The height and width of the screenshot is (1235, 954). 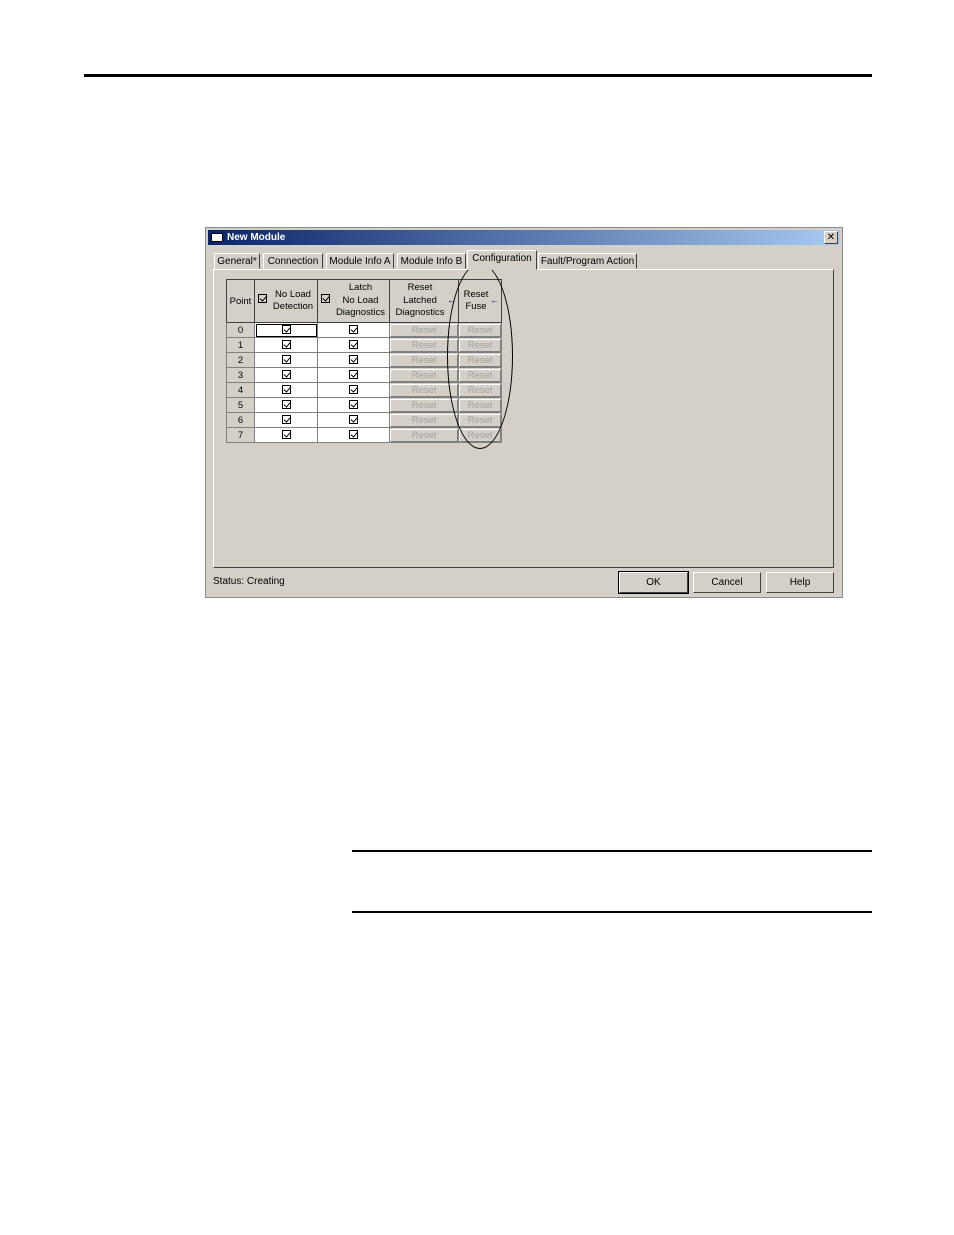 What do you see at coordinates (249, 581) in the screenshot?
I see `status-text: Status: Creating` at bounding box center [249, 581].